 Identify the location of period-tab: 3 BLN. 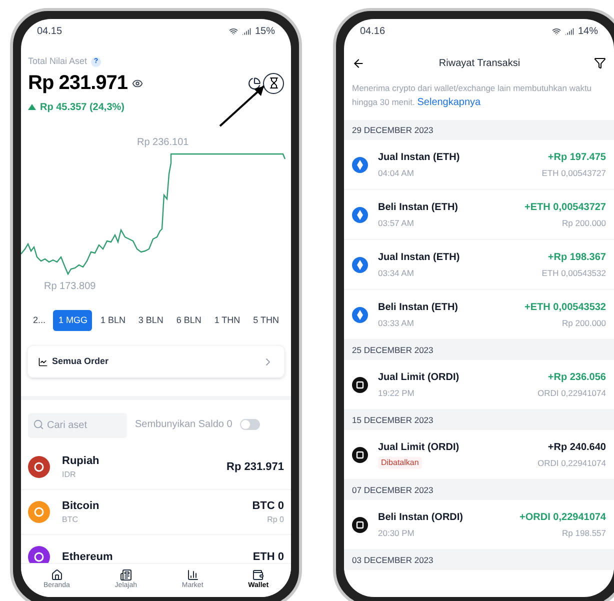
(150, 320).